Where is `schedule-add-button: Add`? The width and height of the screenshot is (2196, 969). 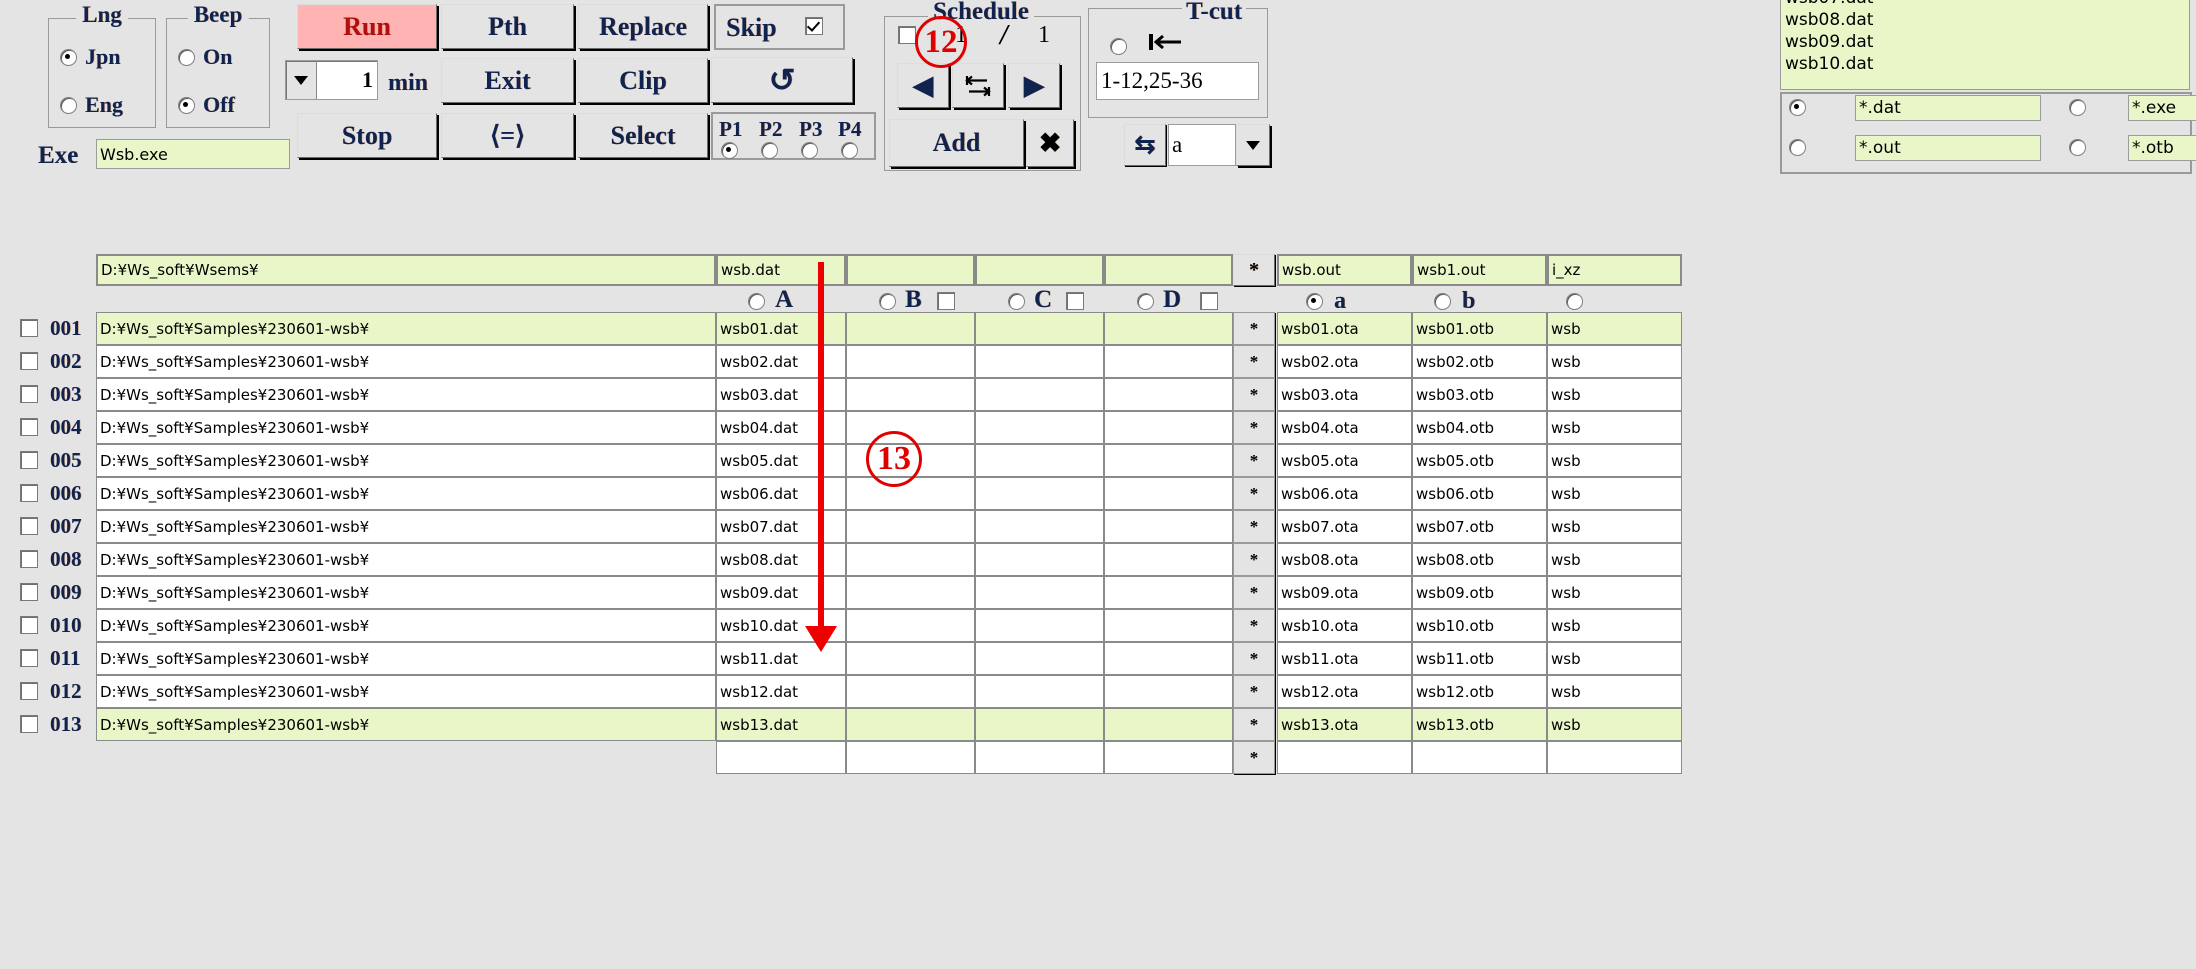
schedule-add-button: Add is located at coordinates (956, 143).